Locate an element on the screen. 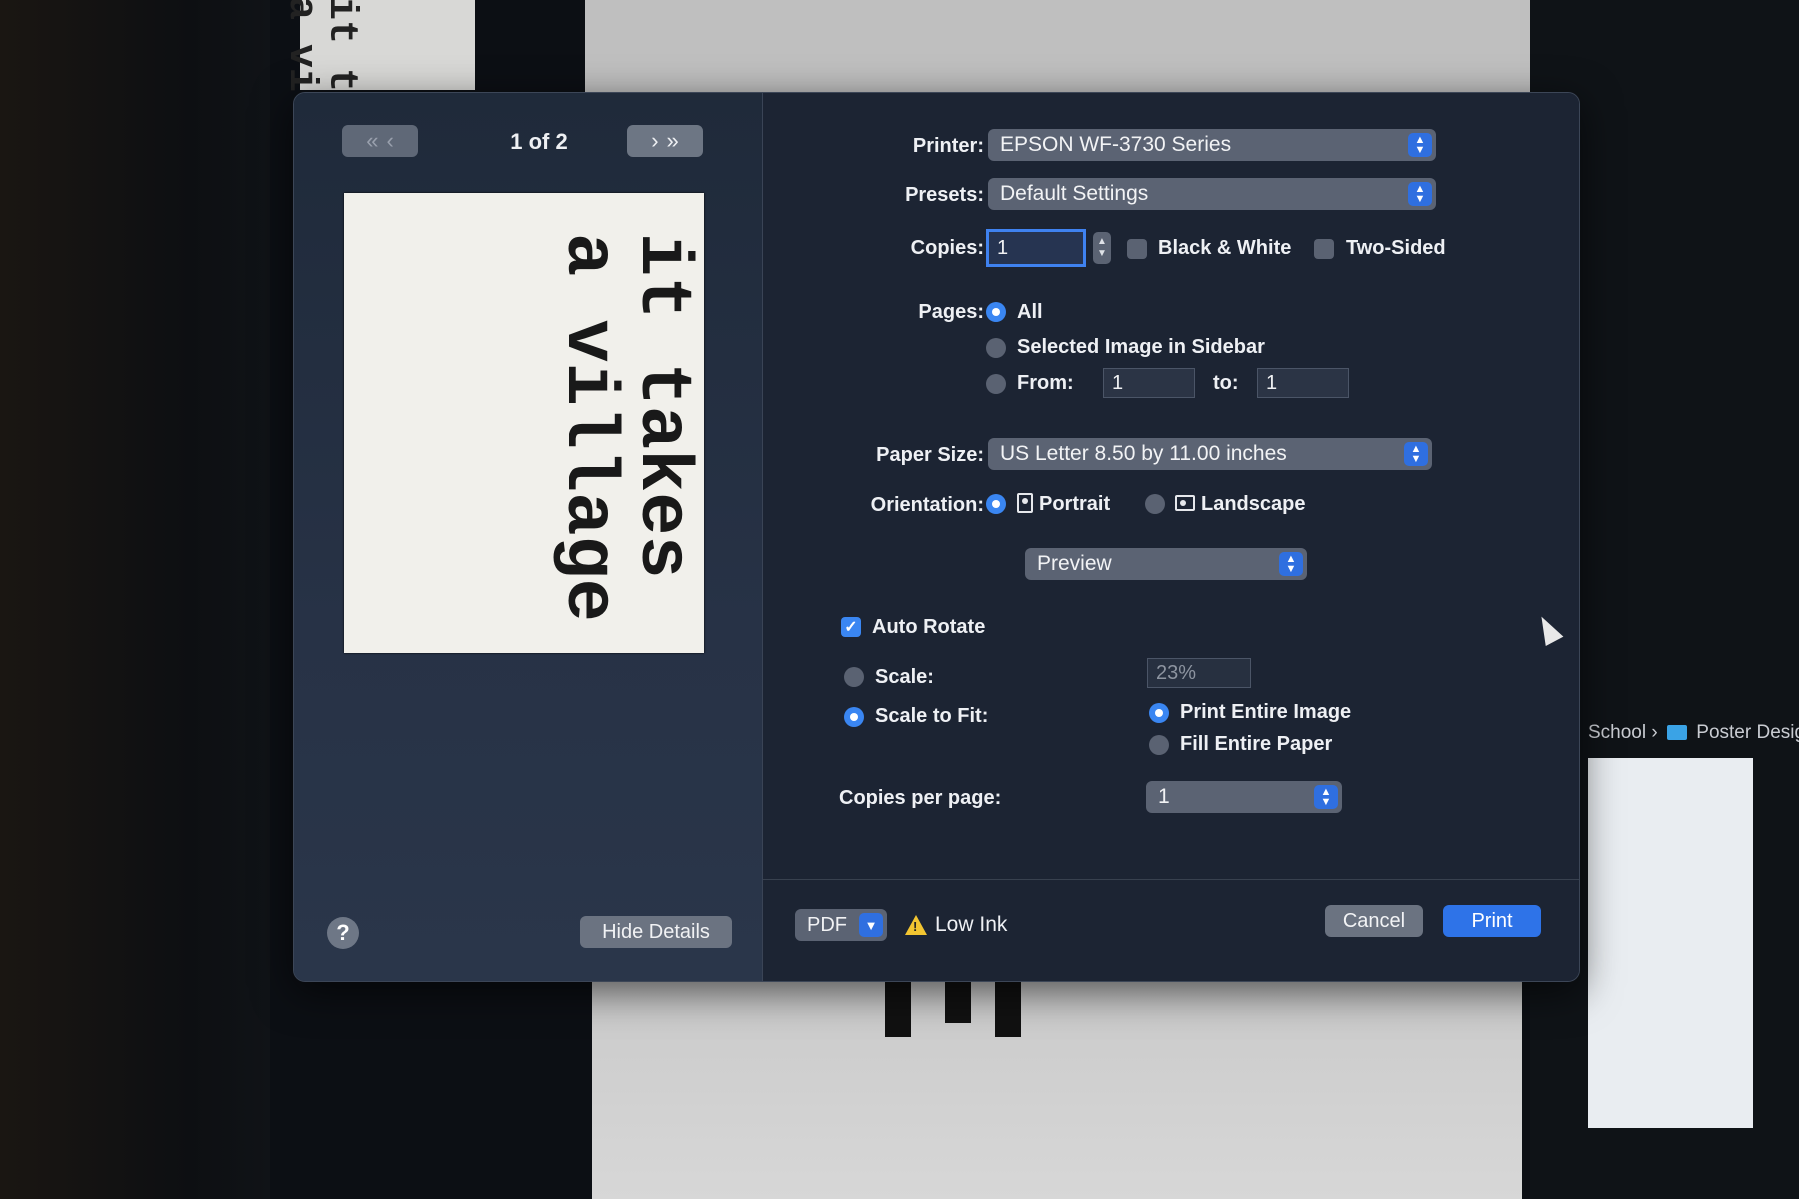 The height and width of the screenshot is (1199, 1799). background-document-bottom is located at coordinates (1057, 1082).